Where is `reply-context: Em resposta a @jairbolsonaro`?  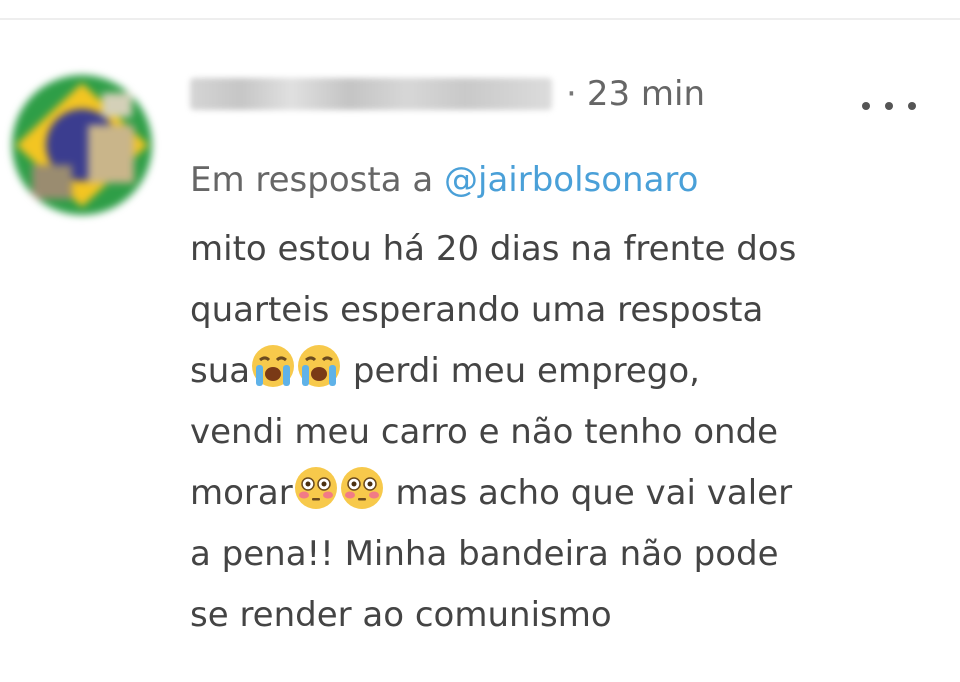 reply-context: Em resposta a @jairbolsonaro is located at coordinates (444, 180).